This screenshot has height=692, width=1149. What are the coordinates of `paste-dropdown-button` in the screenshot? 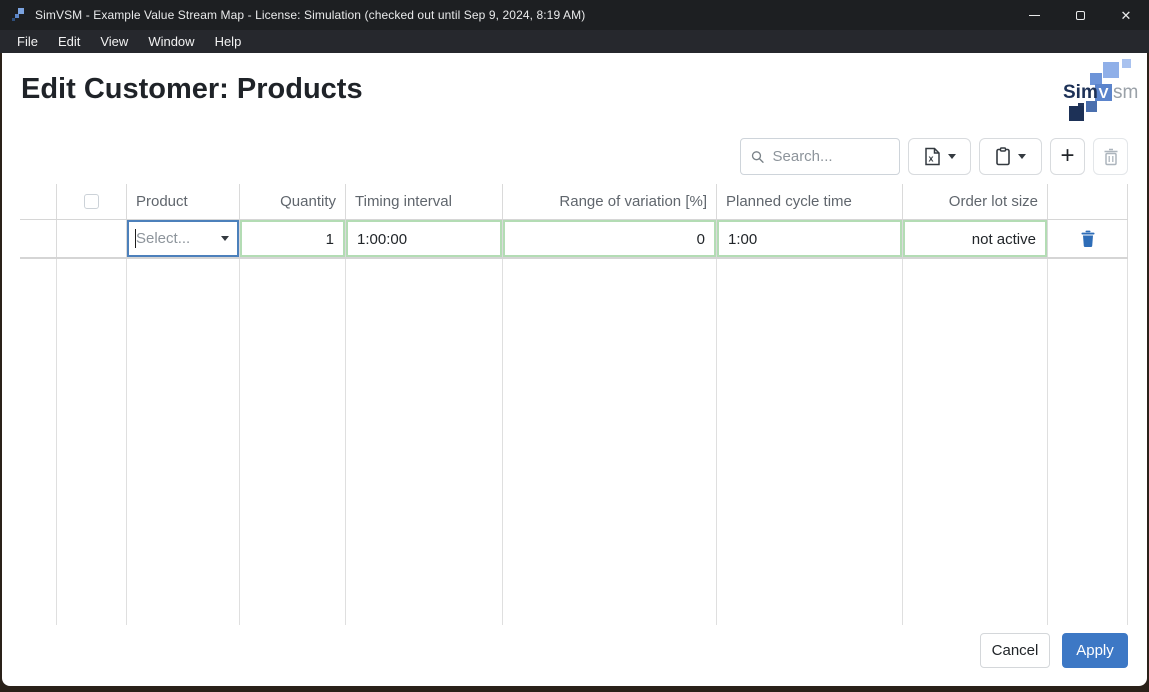 It's located at (1010, 156).